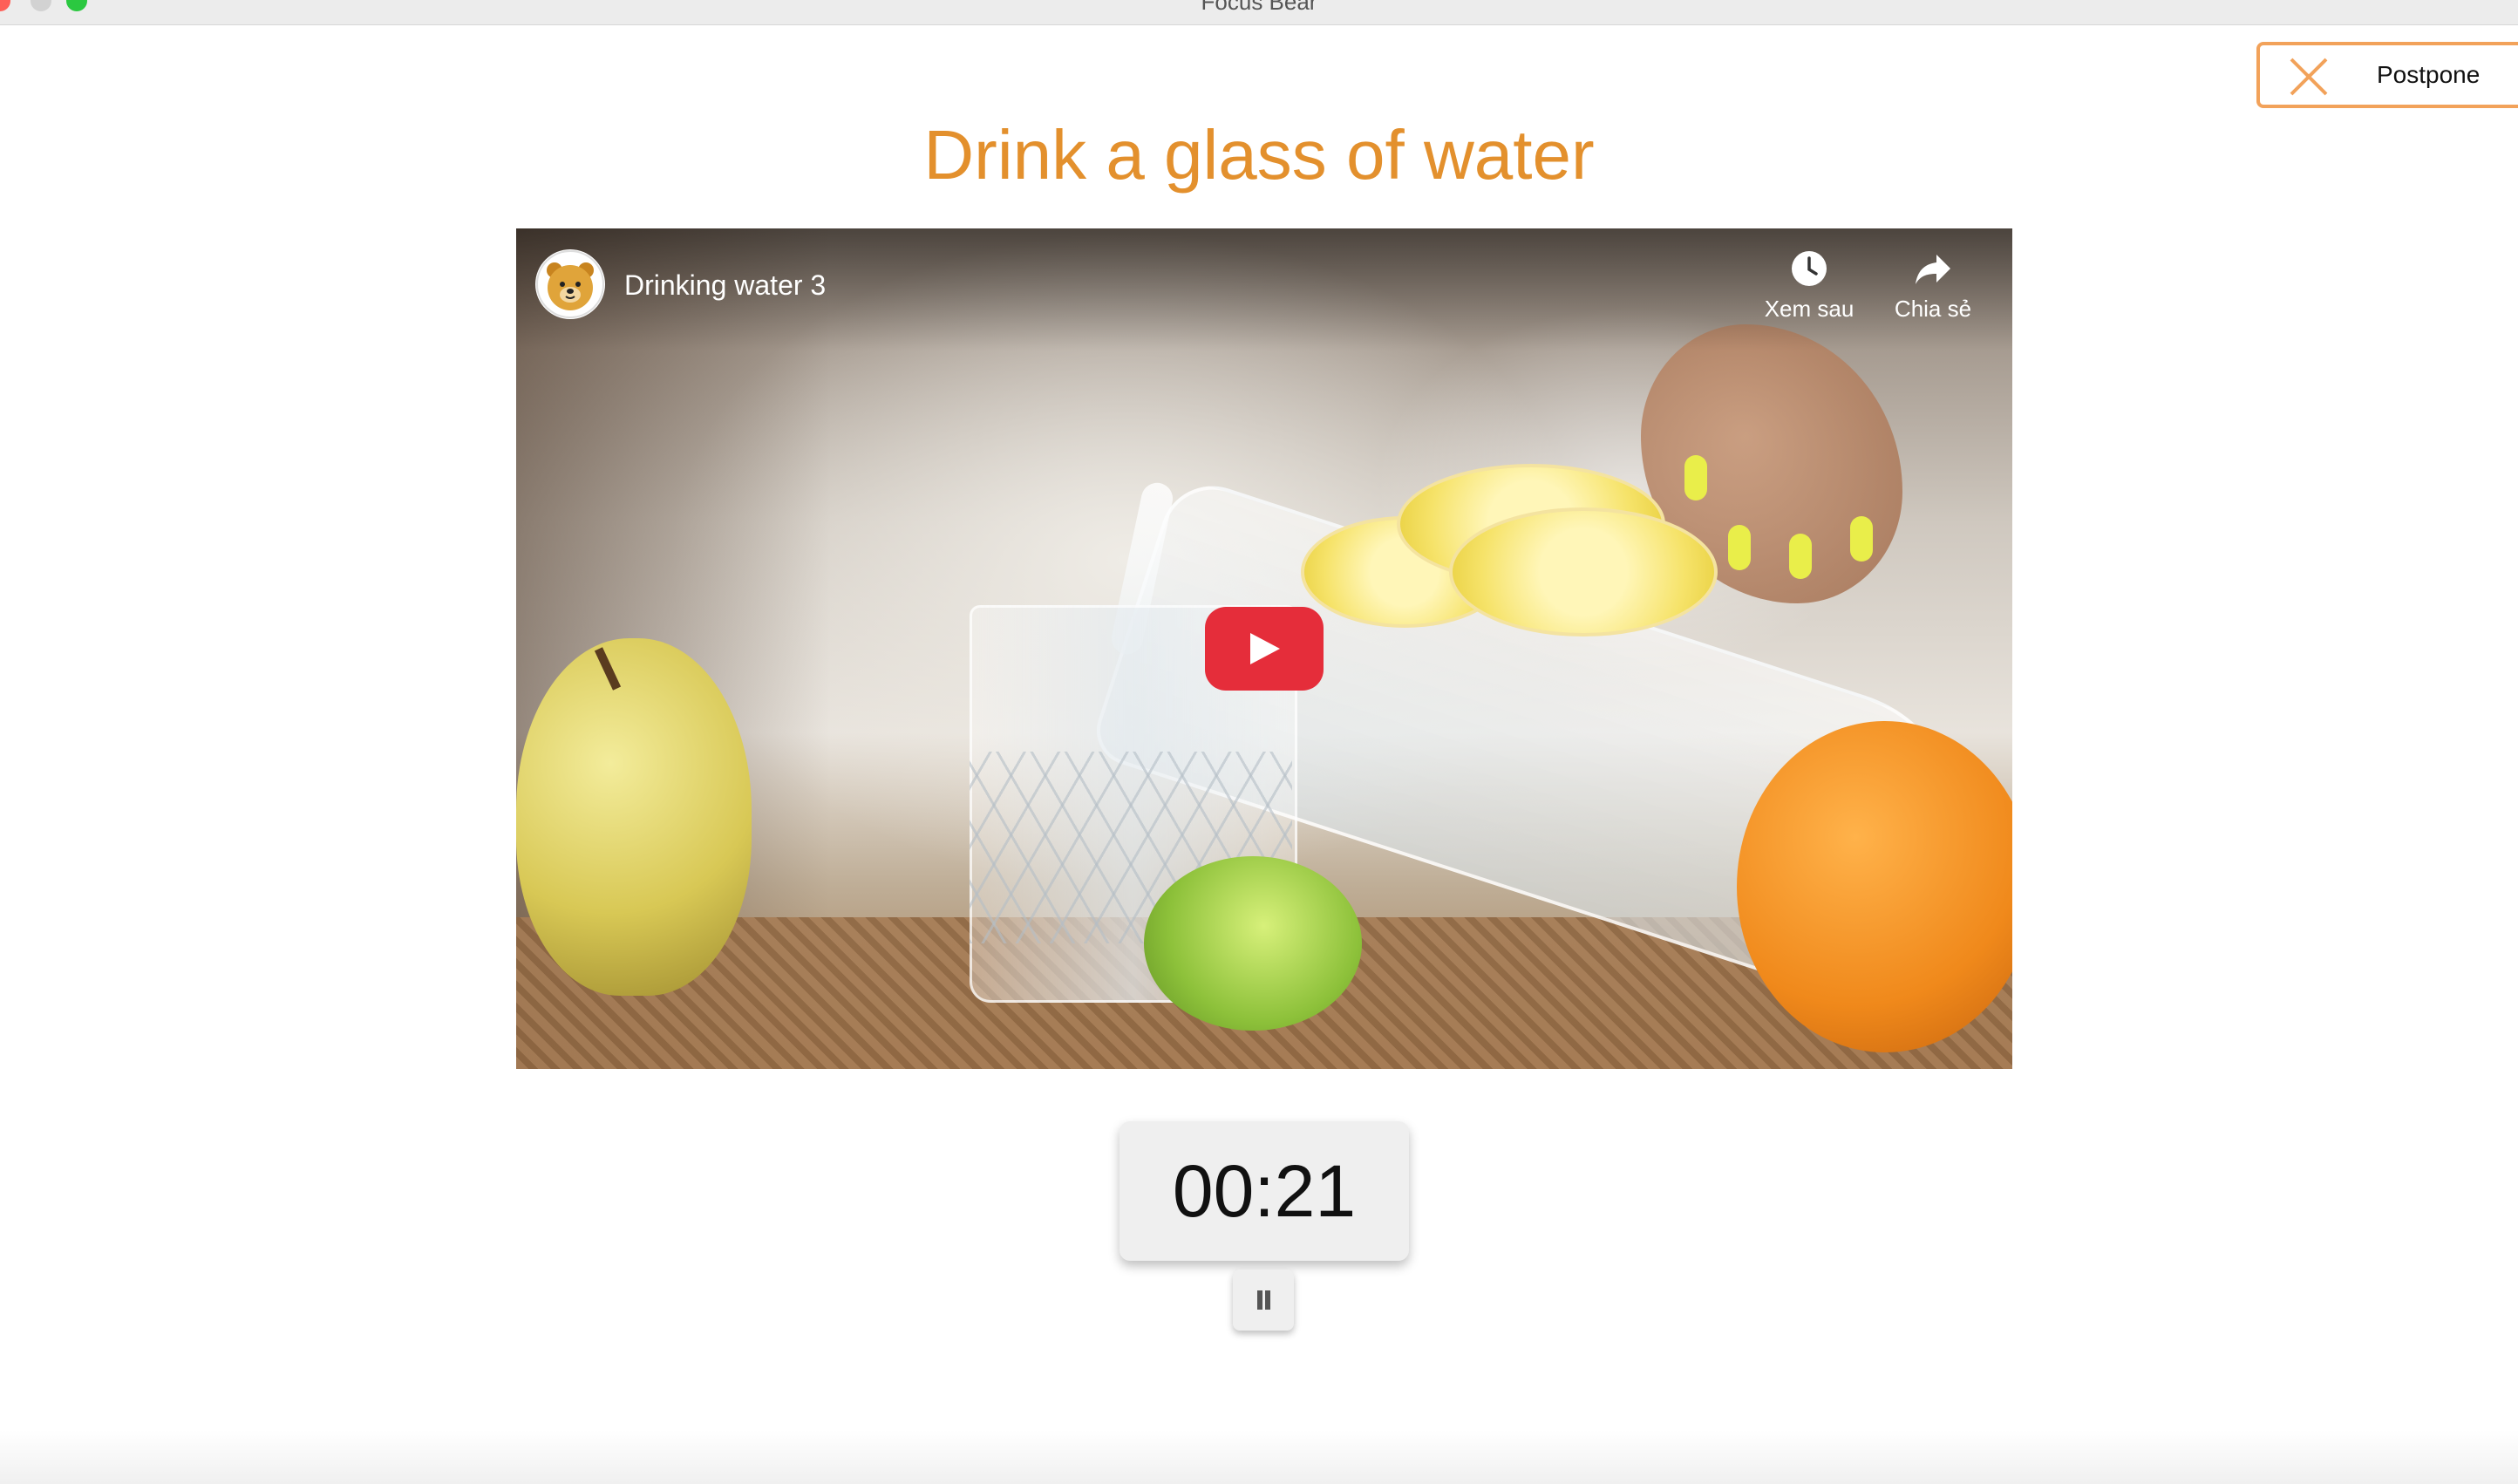  I want to click on postpone-button: Postpone, so click(2387, 75).